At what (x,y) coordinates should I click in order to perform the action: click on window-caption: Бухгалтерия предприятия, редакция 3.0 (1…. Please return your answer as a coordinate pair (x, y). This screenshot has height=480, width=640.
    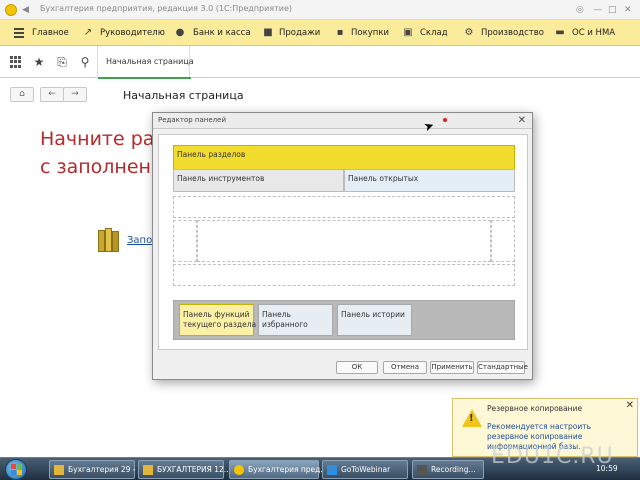
    Looking at the image, I should click on (166, 8).